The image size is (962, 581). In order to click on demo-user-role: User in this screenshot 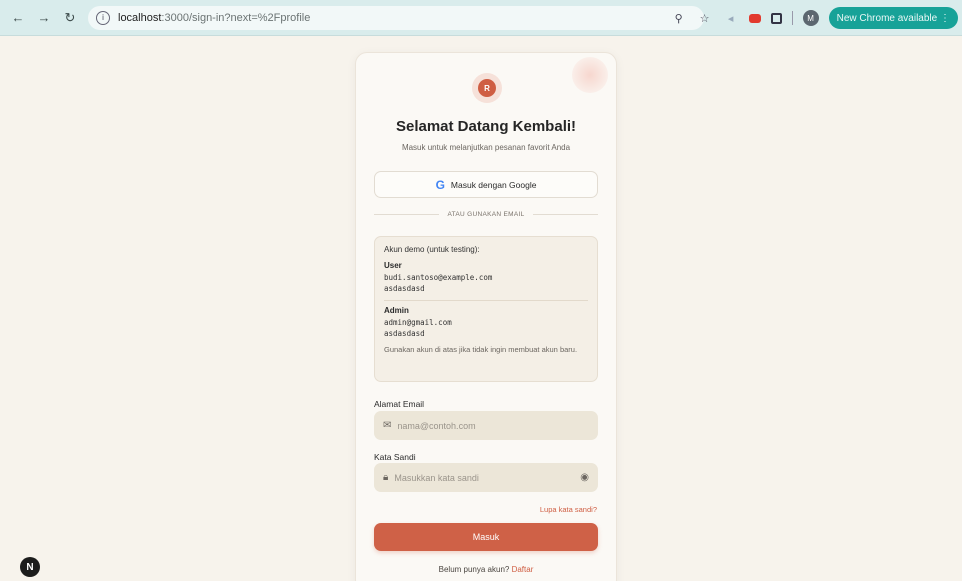, I will do `click(393, 265)`.